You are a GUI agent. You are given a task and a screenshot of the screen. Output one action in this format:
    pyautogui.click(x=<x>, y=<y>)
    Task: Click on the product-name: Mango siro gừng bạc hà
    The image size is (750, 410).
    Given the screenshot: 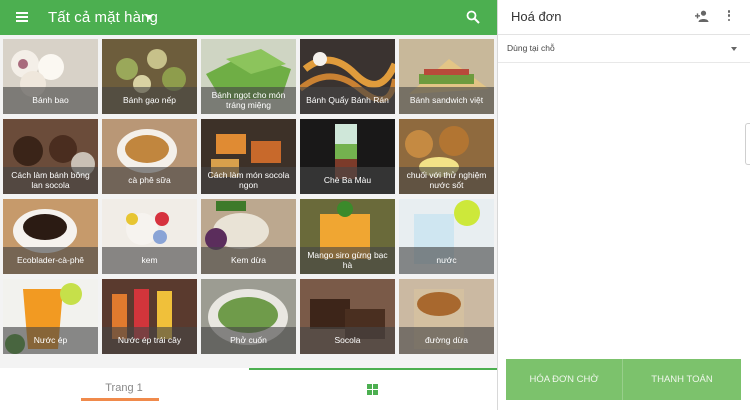 What is the action you would take?
    pyautogui.click(x=347, y=260)
    